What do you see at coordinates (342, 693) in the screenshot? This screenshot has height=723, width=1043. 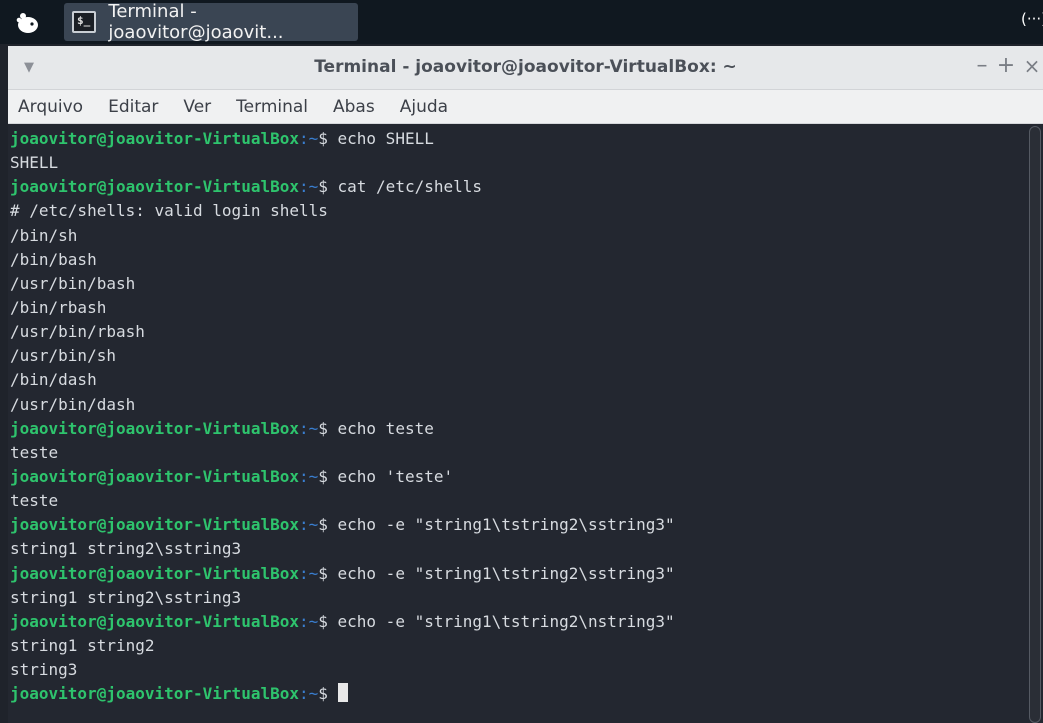 I see `text-cursor` at bounding box center [342, 693].